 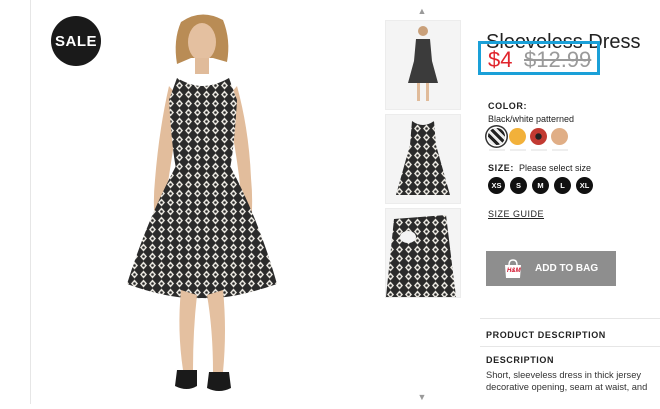 I want to click on size-m-button: M, so click(x=540, y=185).